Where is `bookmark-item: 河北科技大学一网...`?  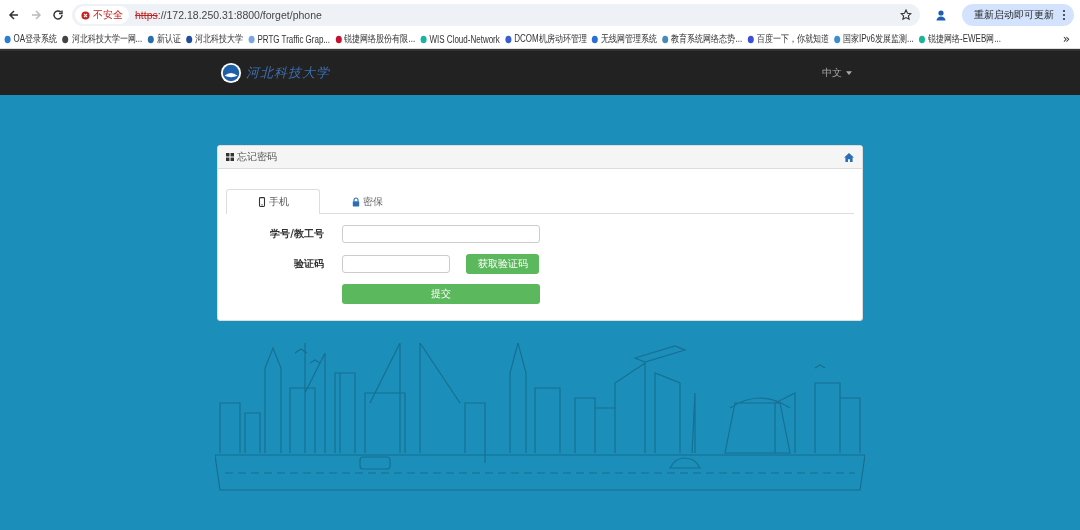
bookmark-item: 河北科技大学一网... is located at coordinates (102, 39).